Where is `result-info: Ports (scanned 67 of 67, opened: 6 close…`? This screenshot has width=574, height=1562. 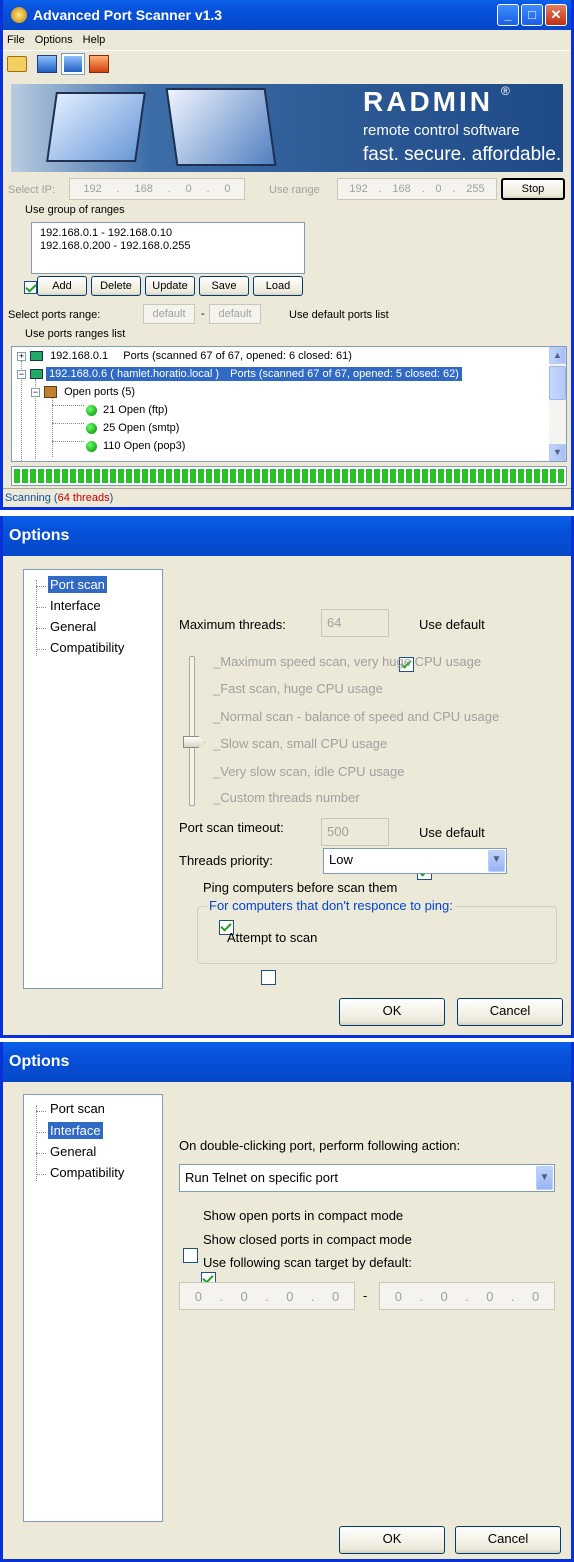
result-info: Ports (scanned 67 of 67, opened: 6 close… is located at coordinates (237, 356).